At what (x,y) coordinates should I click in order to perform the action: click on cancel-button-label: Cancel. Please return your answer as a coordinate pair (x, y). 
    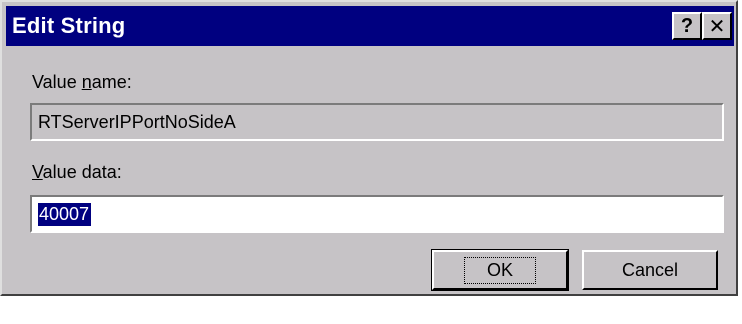
    Looking at the image, I should click on (650, 269).